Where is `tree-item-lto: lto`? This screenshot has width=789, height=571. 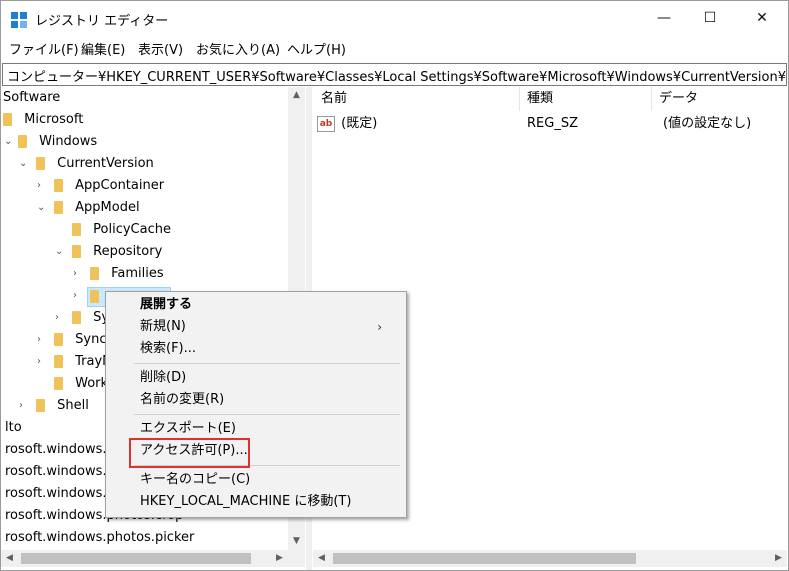
tree-item-lto: lto is located at coordinates (13, 428).